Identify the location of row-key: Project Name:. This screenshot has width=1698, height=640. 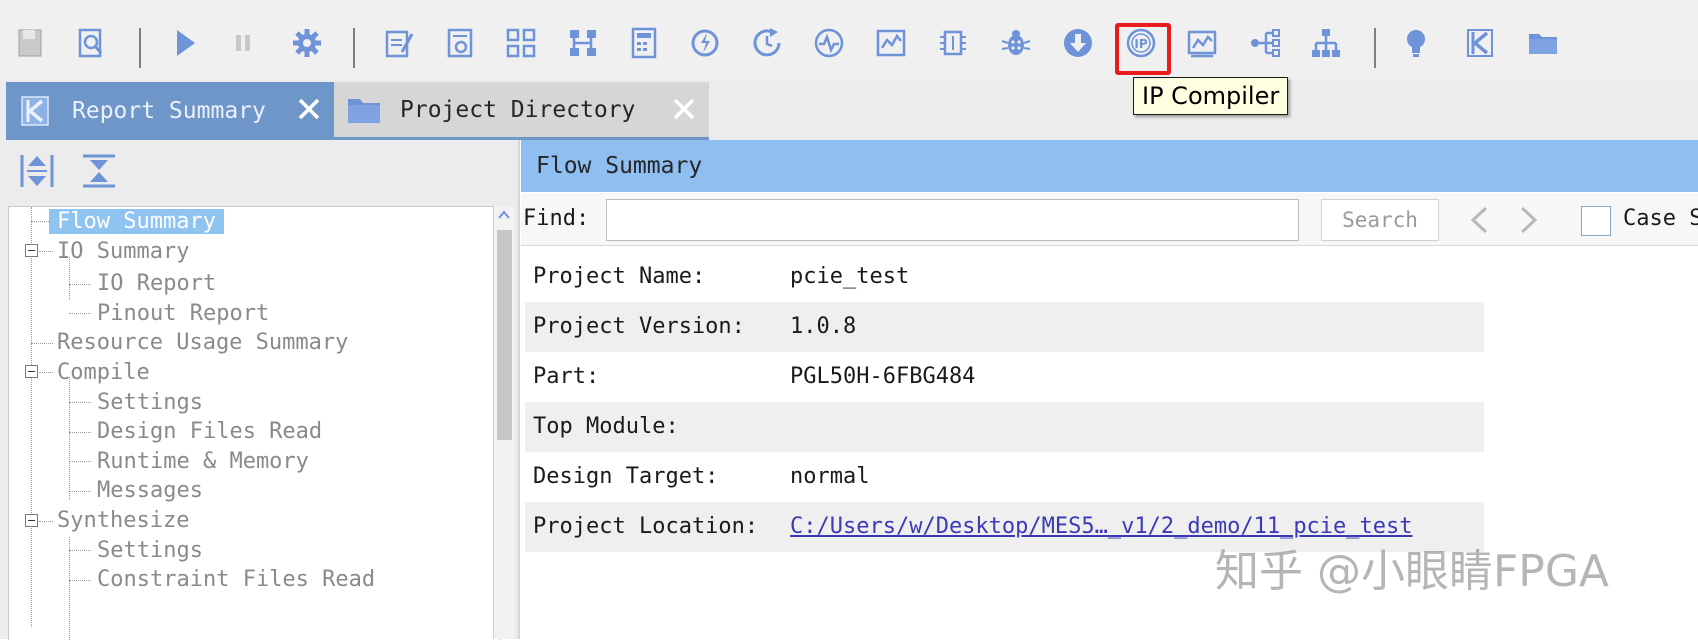
(619, 276).